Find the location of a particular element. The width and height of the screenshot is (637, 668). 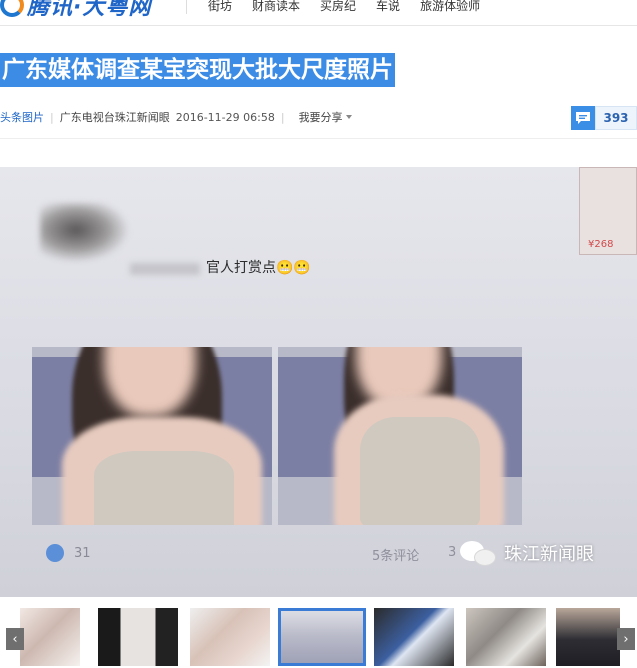

top-navigation-bar: 腾讯·大粤网 街坊 财商读本 买房纪 车说 旅游体验师 is located at coordinates (318, 13).